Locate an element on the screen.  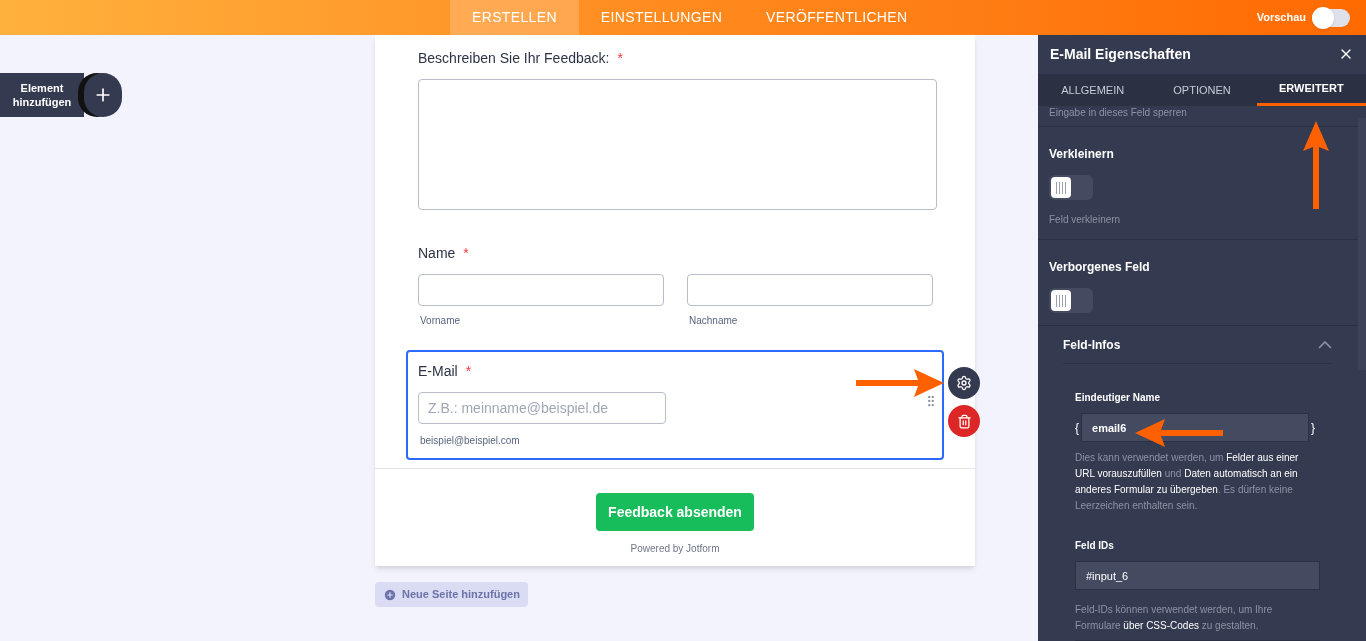
brace-text: { is located at coordinates (1077, 428).